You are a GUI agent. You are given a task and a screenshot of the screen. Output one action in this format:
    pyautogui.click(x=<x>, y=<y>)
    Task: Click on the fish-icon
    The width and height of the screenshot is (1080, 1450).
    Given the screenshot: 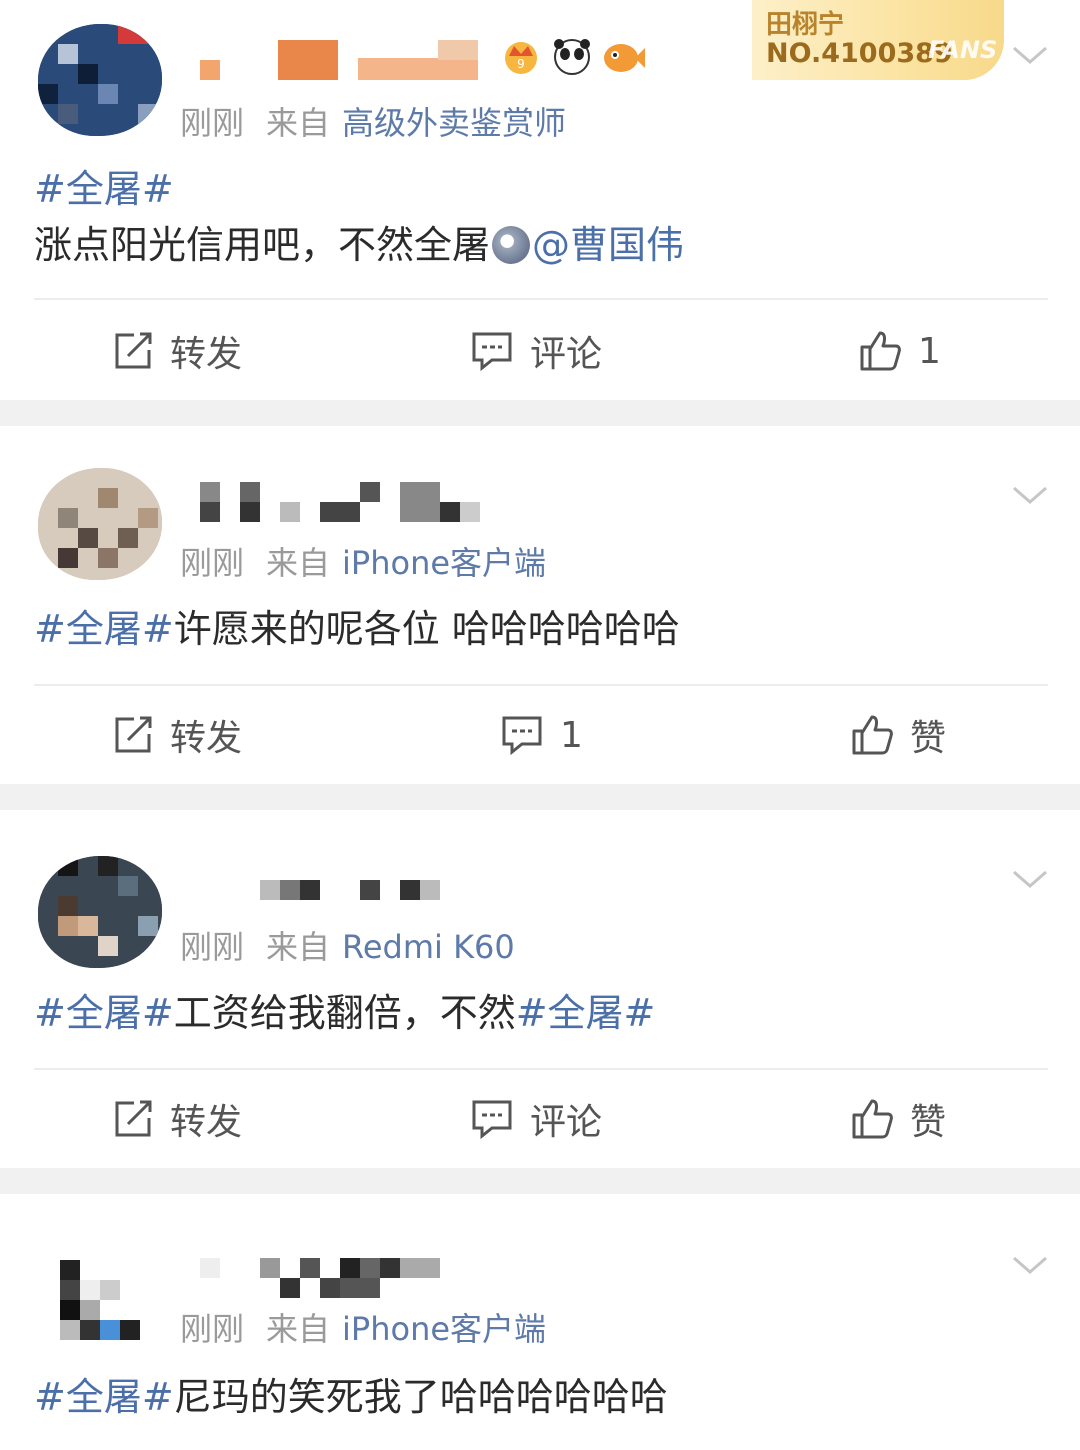 What is the action you would take?
    pyautogui.click(x=624, y=58)
    